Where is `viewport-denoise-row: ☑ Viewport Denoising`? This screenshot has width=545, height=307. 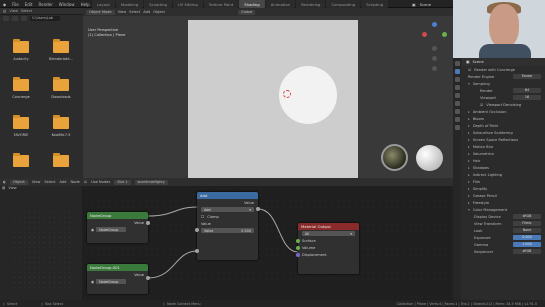
viewport-denoise-row: ☑ Viewport Denoising is located at coordinates (503, 104).